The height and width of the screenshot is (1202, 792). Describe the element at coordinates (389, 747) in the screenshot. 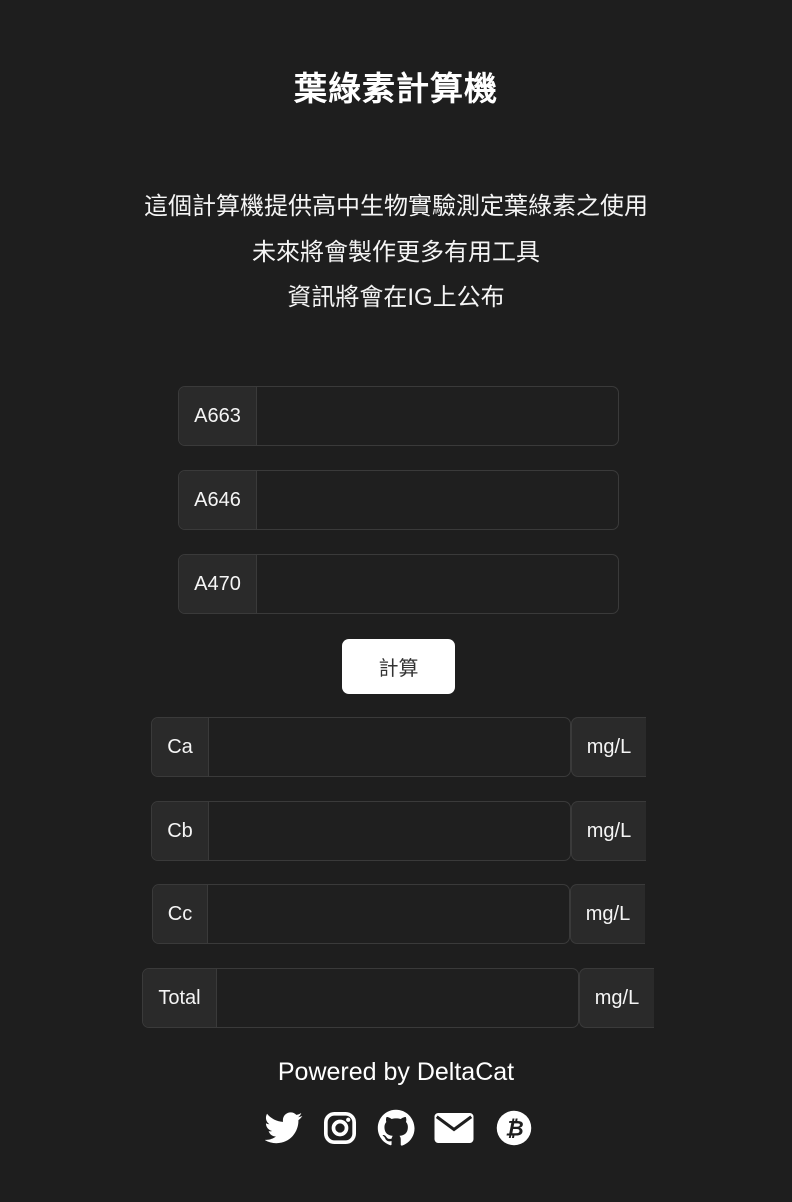

I see `ca-output` at that location.